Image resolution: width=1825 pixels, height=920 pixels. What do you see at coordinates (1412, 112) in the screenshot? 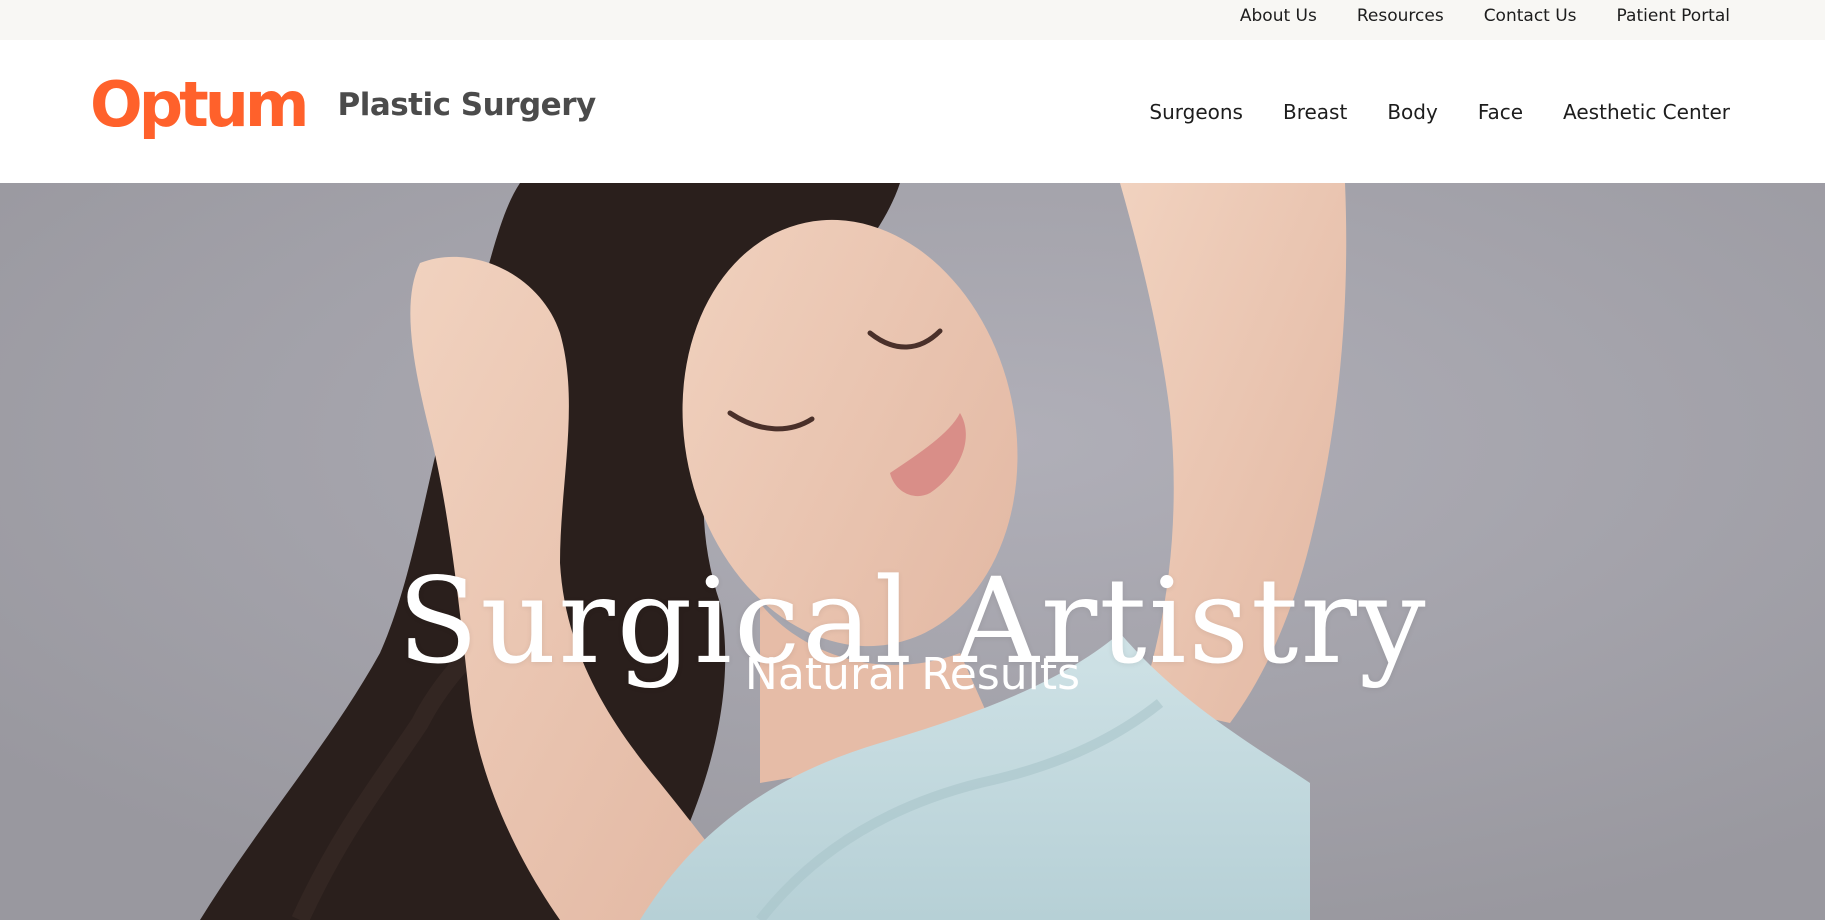
I see `nav-item-body: Body` at bounding box center [1412, 112].